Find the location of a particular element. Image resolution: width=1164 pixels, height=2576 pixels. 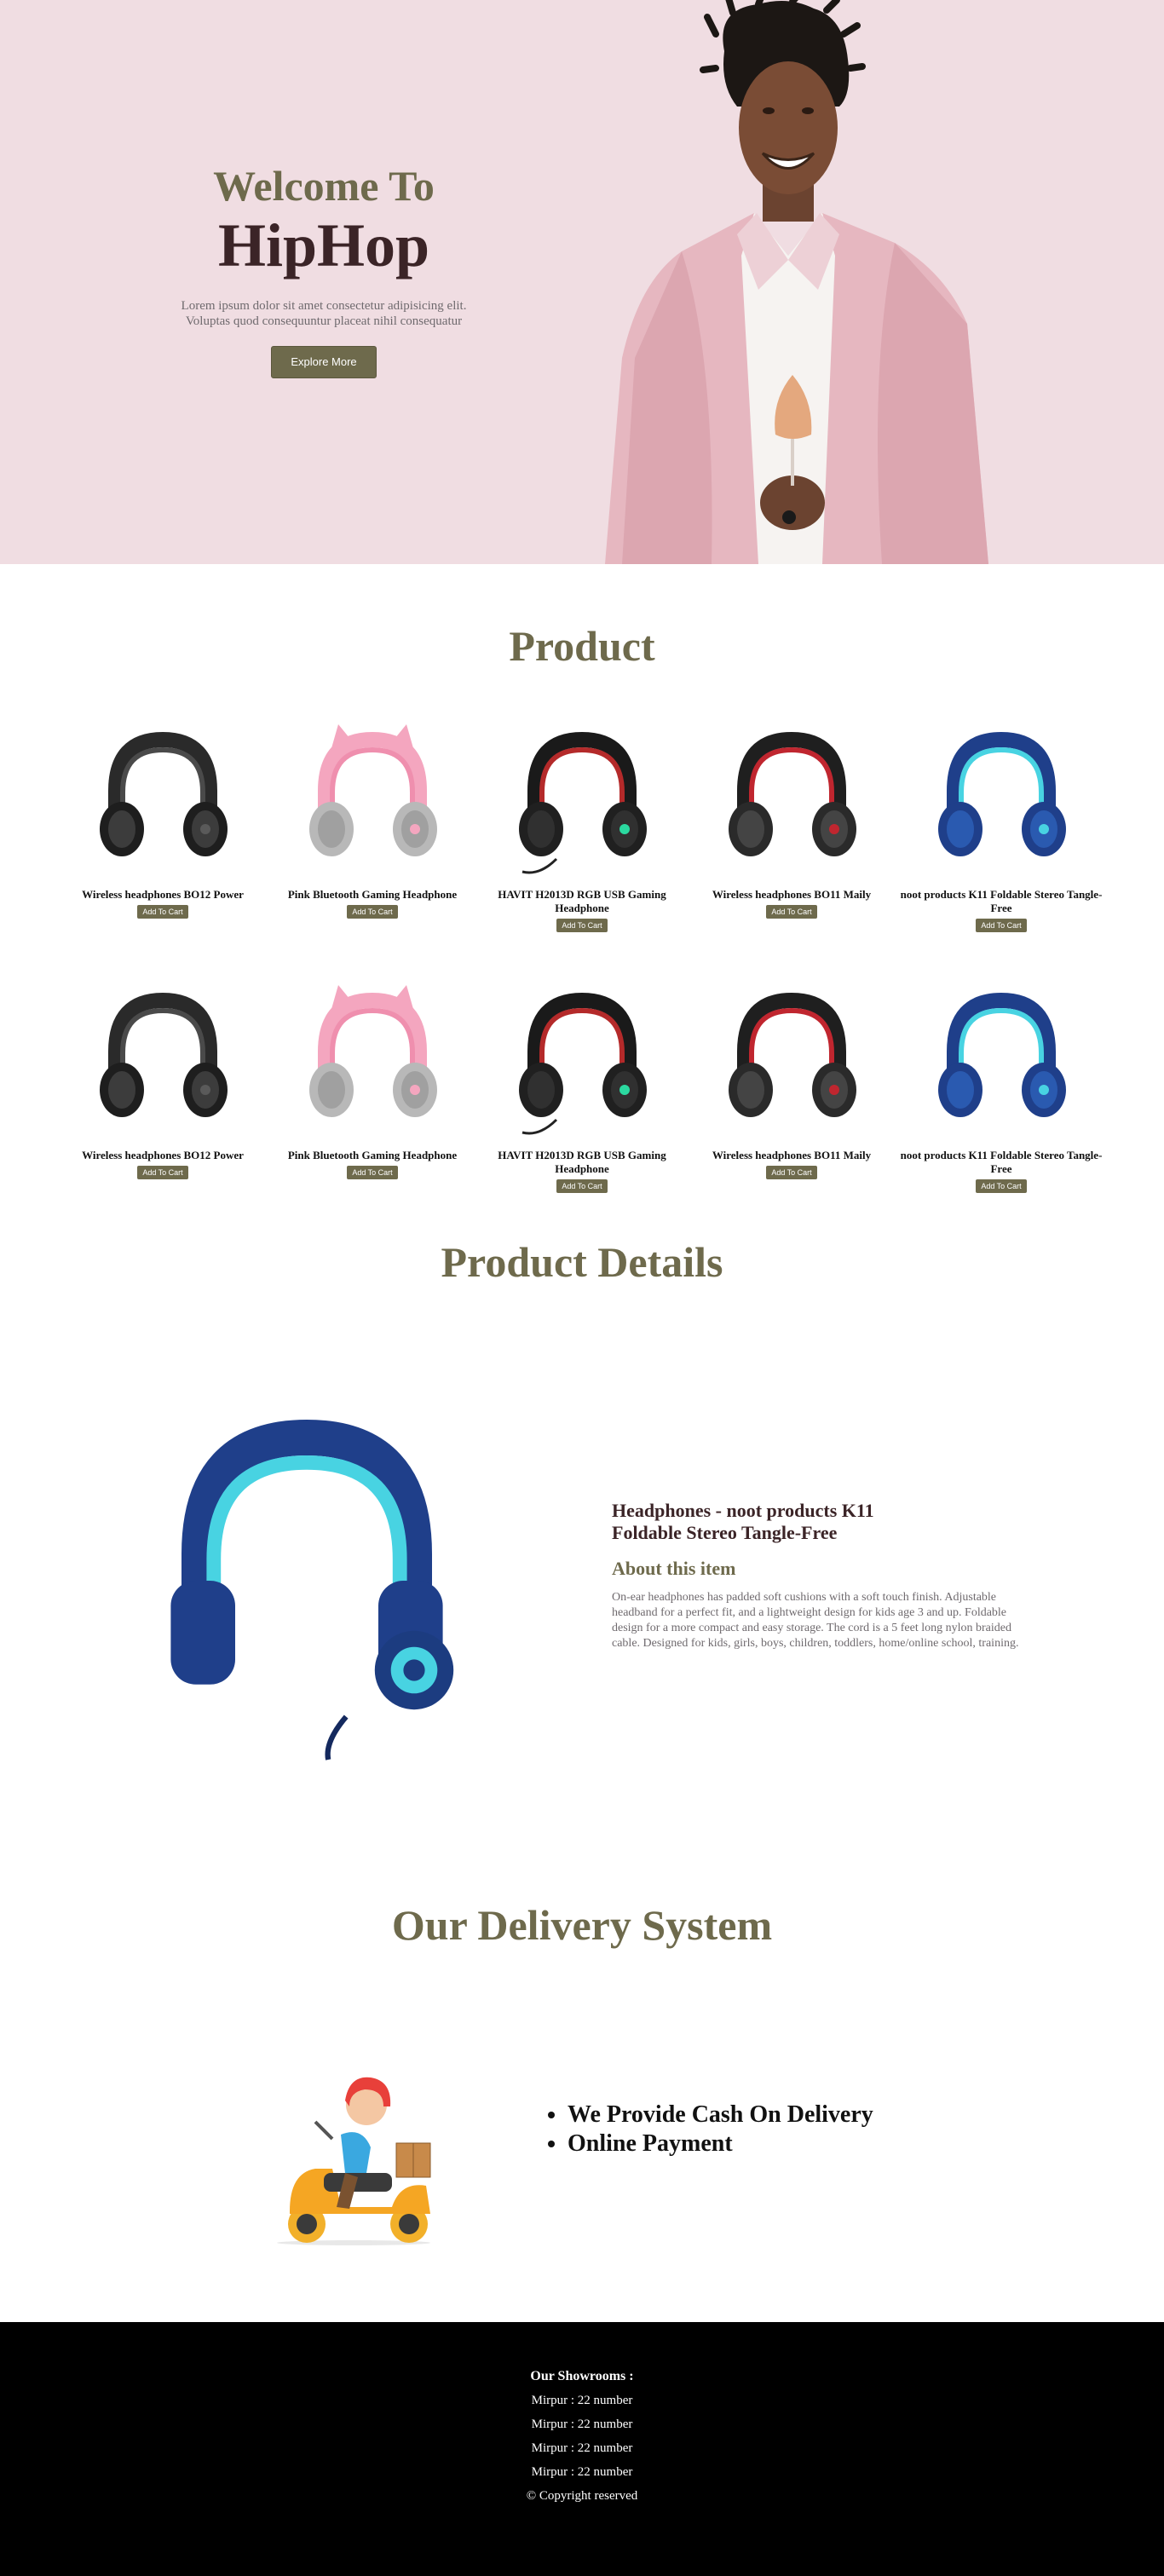

delivery-option: We Provide Cash On Delivery is located at coordinates (720, 2115).